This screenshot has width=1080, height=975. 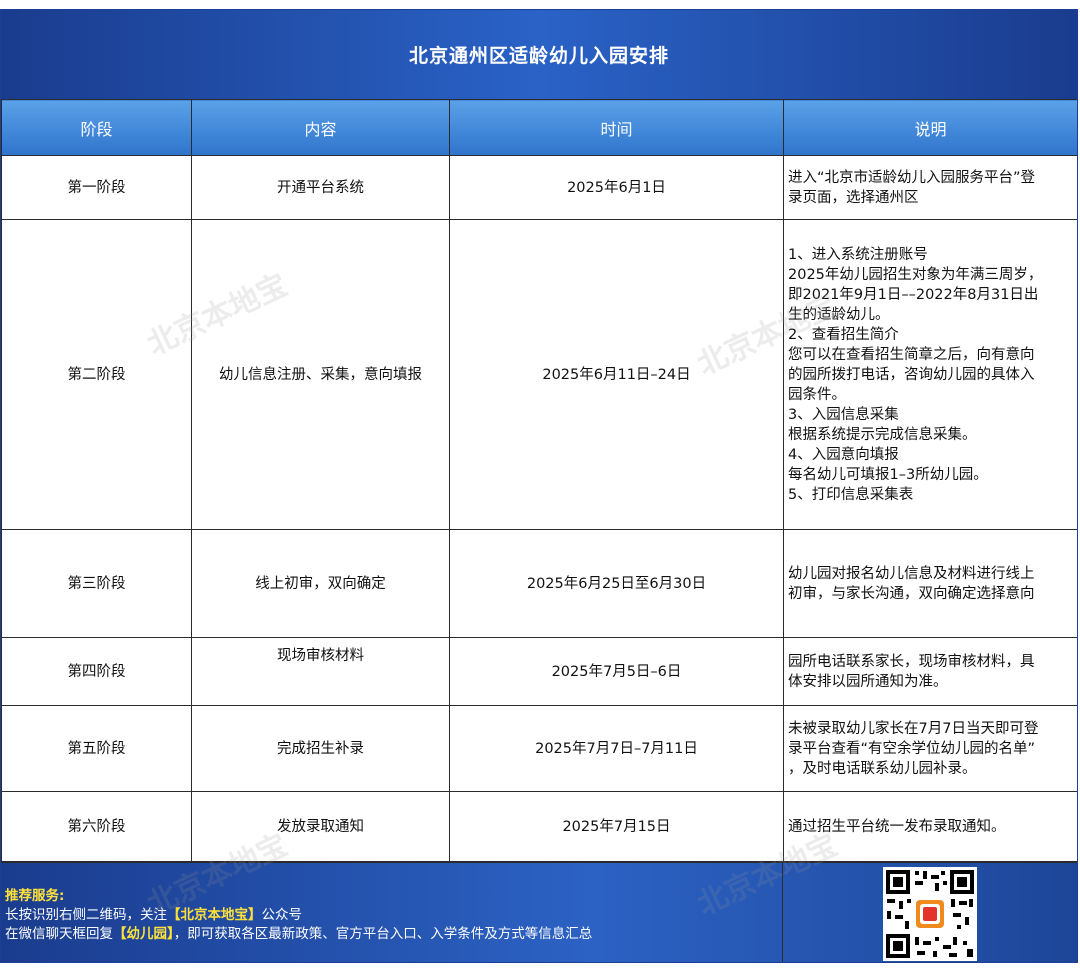 I want to click on stage-cell: 第二阶段, so click(x=96, y=374).